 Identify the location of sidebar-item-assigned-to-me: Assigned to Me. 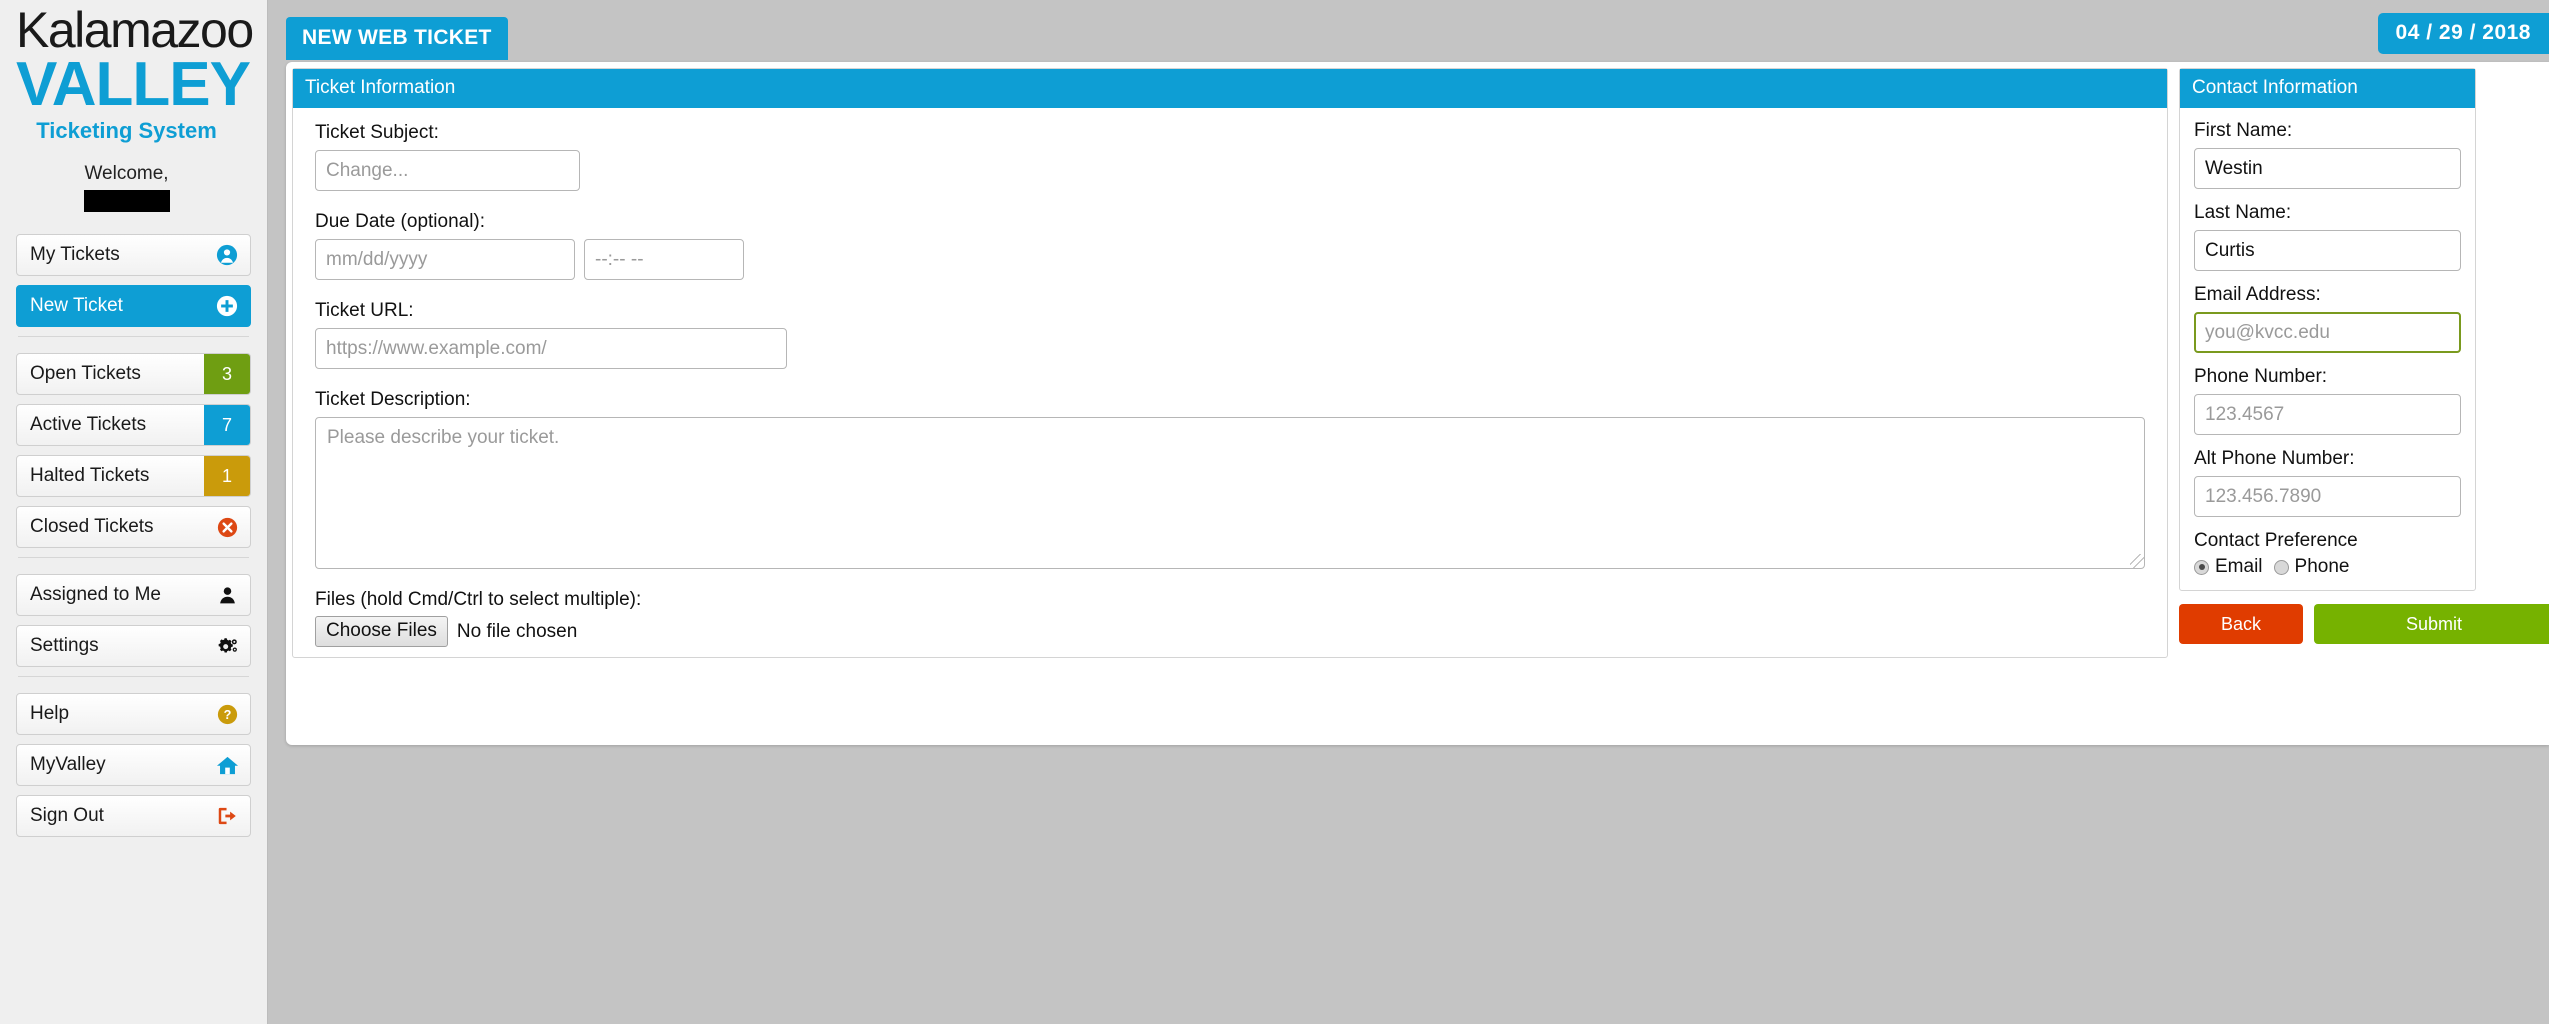
(133, 595).